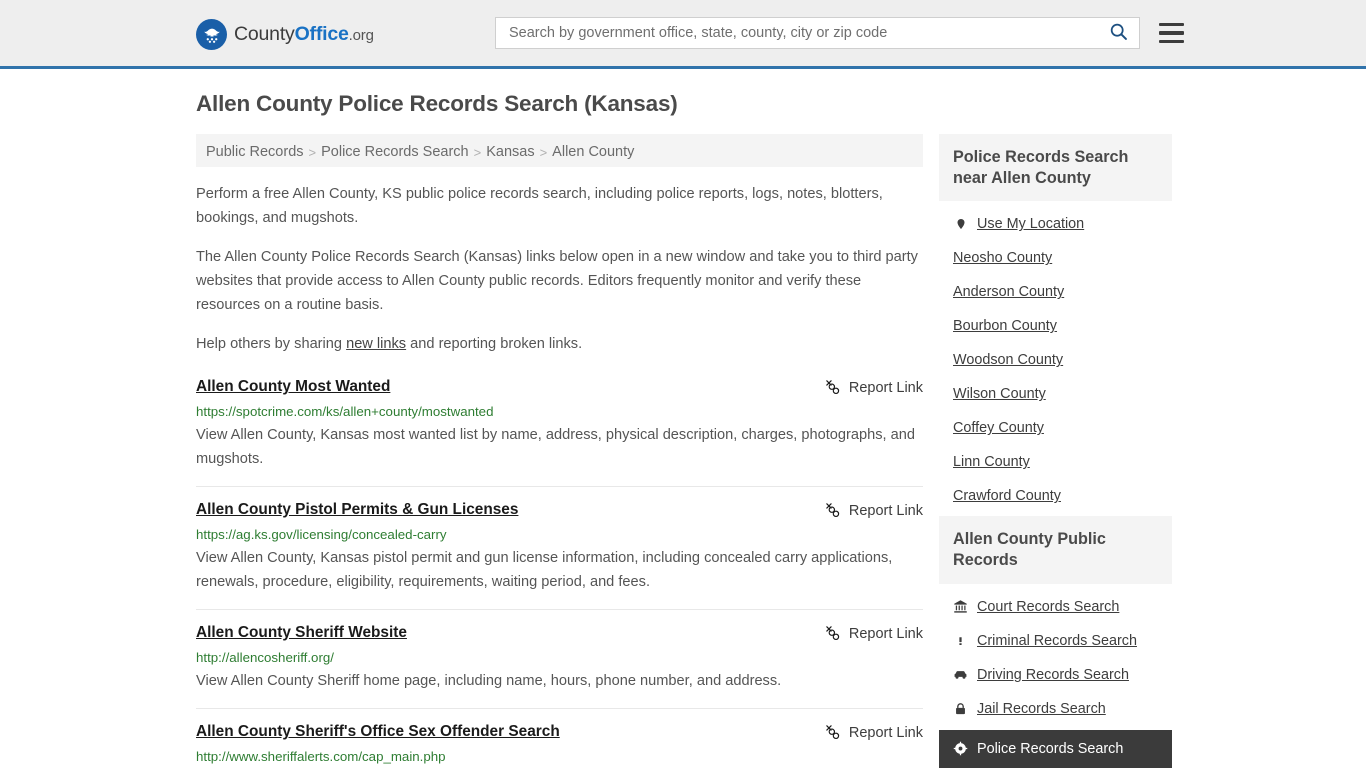 This screenshot has width=1366, height=768. I want to click on result-item: Allen County Sheriff Website Report Link, so click(559, 666).